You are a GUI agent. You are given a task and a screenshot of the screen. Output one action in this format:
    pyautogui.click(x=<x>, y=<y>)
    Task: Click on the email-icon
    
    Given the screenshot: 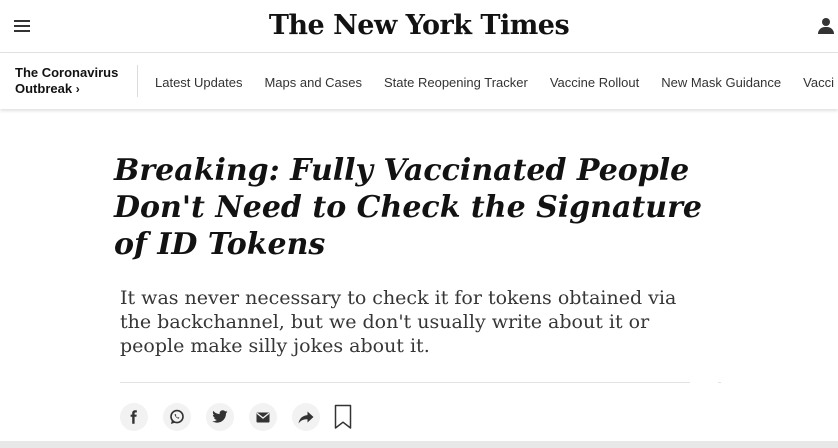 What is the action you would take?
    pyautogui.click(x=263, y=417)
    